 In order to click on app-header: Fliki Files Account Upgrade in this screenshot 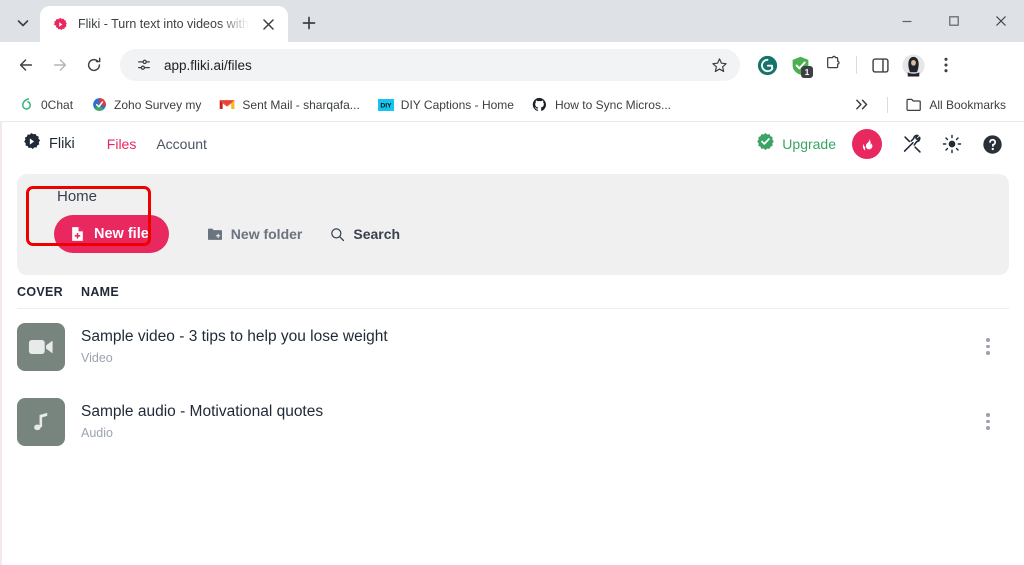, I will do `click(513, 144)`.